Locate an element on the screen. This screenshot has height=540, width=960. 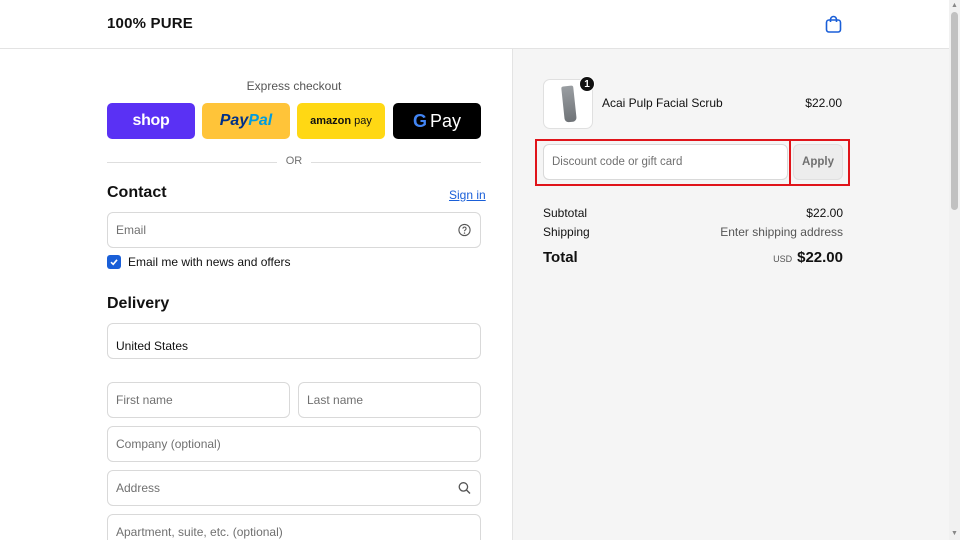
apply-button: Apply is located at coordinates (818, 162).